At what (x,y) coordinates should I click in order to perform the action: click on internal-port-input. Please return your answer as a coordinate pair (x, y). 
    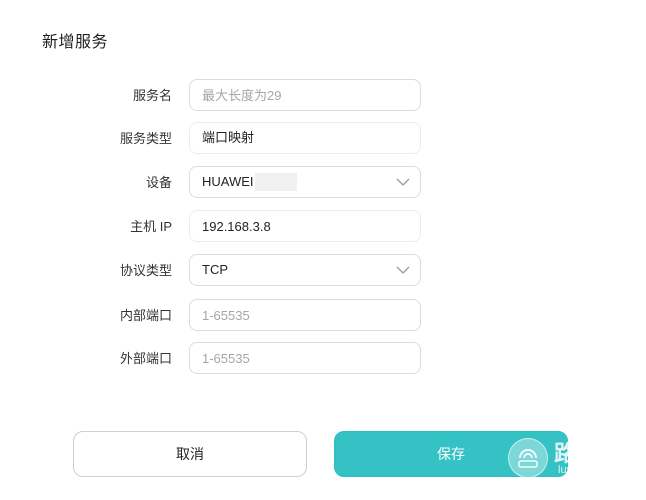
    Looking at the image, I should click on (305, 315).